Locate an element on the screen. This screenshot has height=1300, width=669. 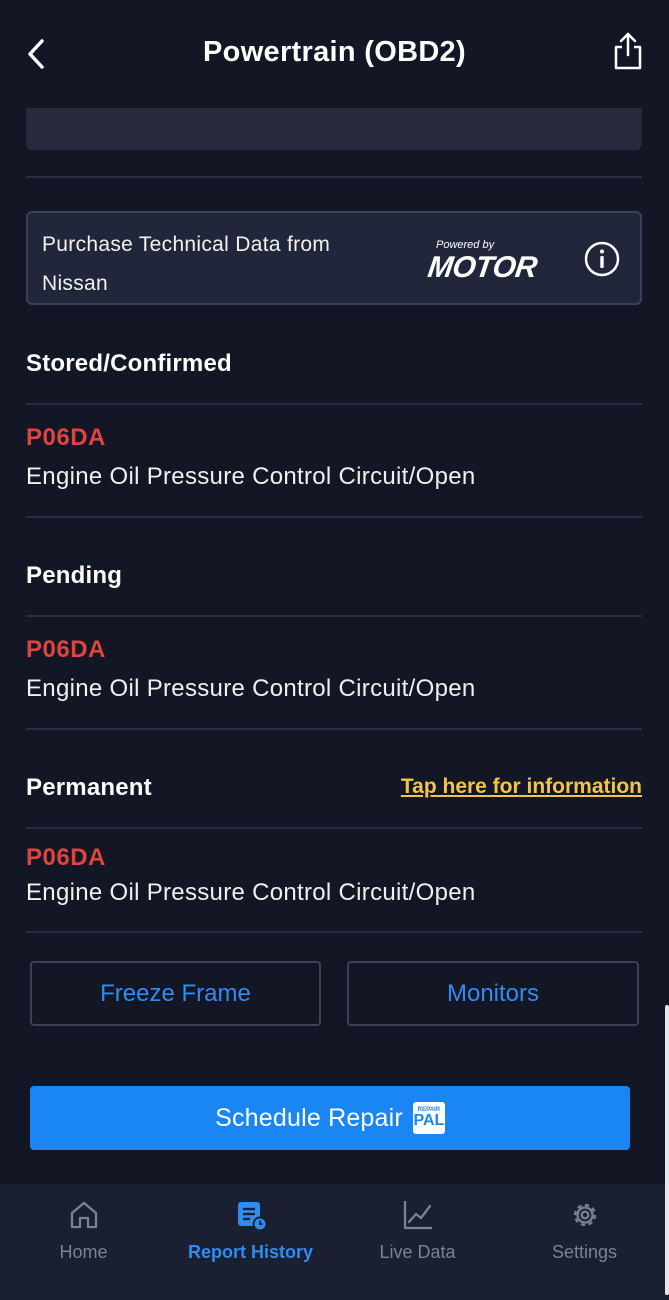
tab-report-history: Report History is located at coordinates (250, 1242).